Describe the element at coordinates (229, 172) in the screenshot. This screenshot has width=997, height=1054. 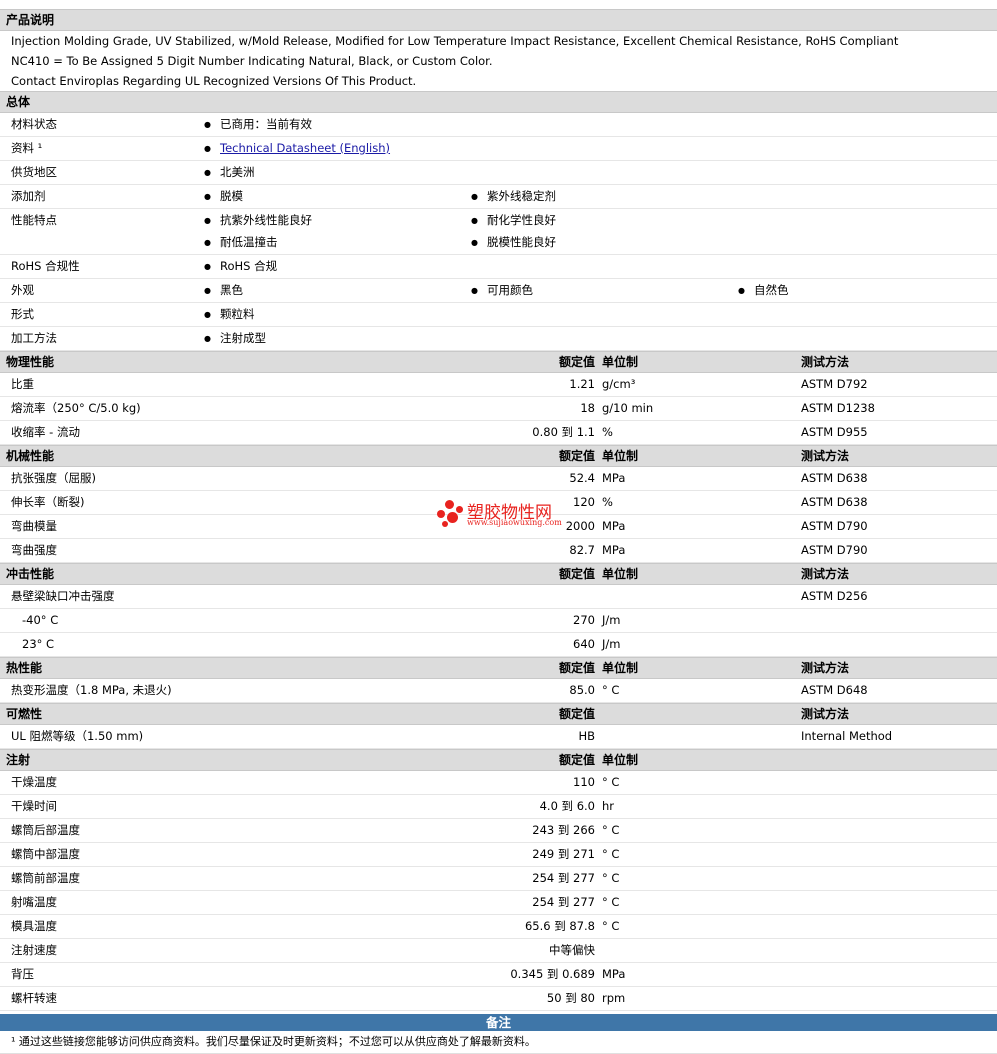
I see `bullet-value: 北美洲` at that location.